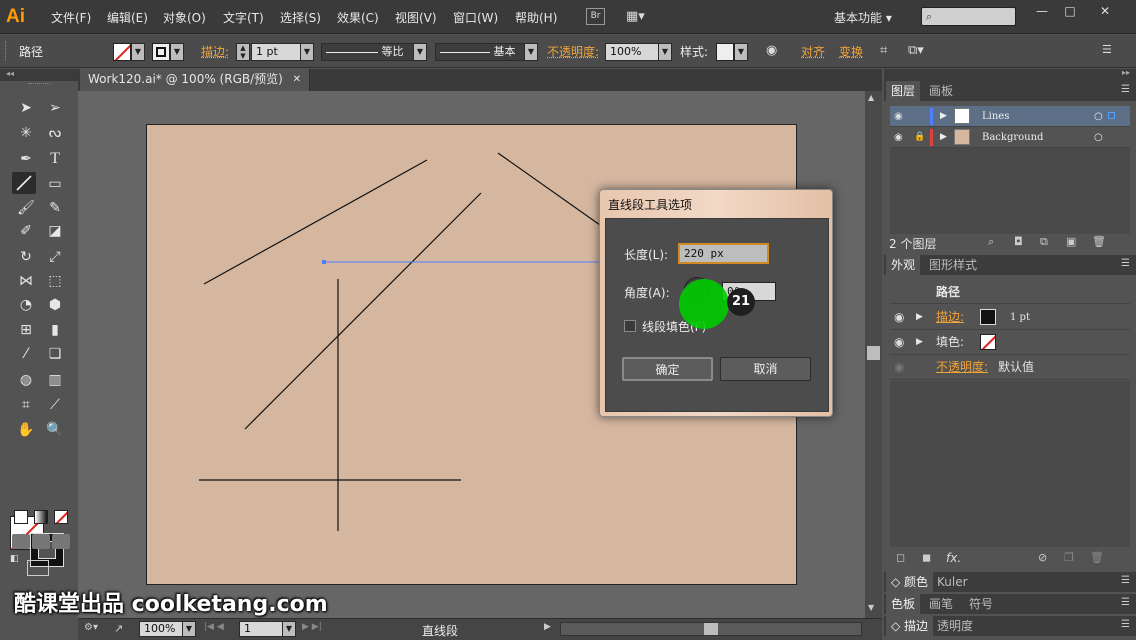  Describe the element at coordinates (903, 91) in the screenshot. I see `tab-layers: 图层` at that location.